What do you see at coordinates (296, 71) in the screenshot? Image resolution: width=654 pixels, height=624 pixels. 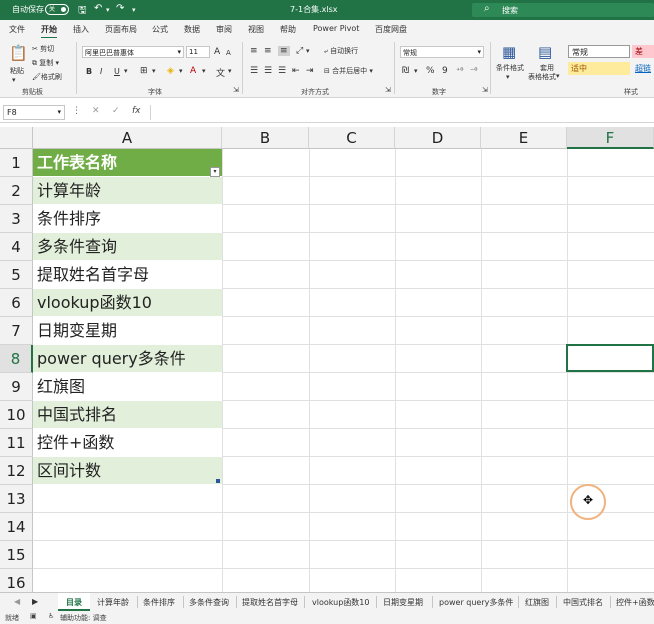 I see `decrease-indent-icon: ⇤` at bounding box center [296, 71].